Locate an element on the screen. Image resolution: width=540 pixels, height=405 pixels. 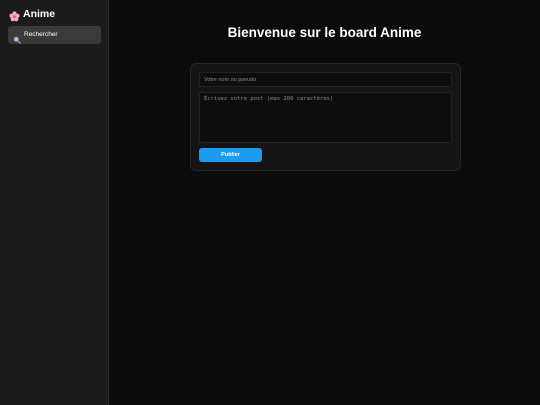
search-icon is located at coordinates (17, 37).